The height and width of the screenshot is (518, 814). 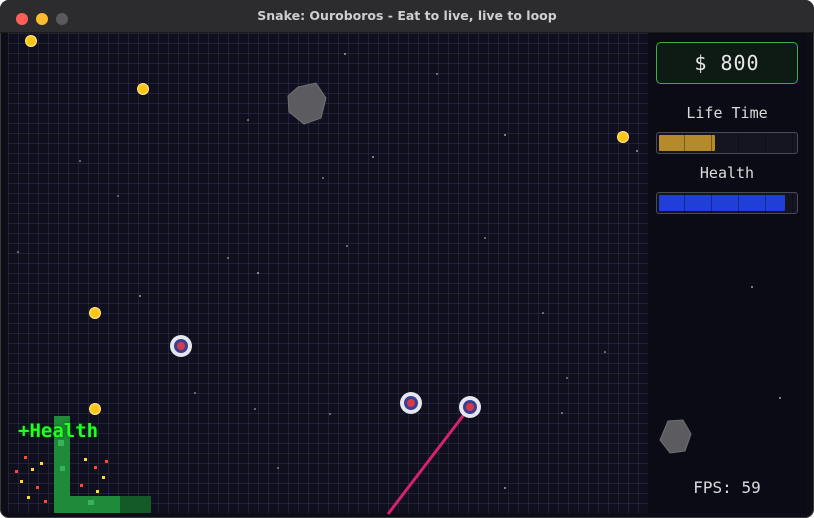 I want to click on life-time-bar, so click(x=727, y=143).